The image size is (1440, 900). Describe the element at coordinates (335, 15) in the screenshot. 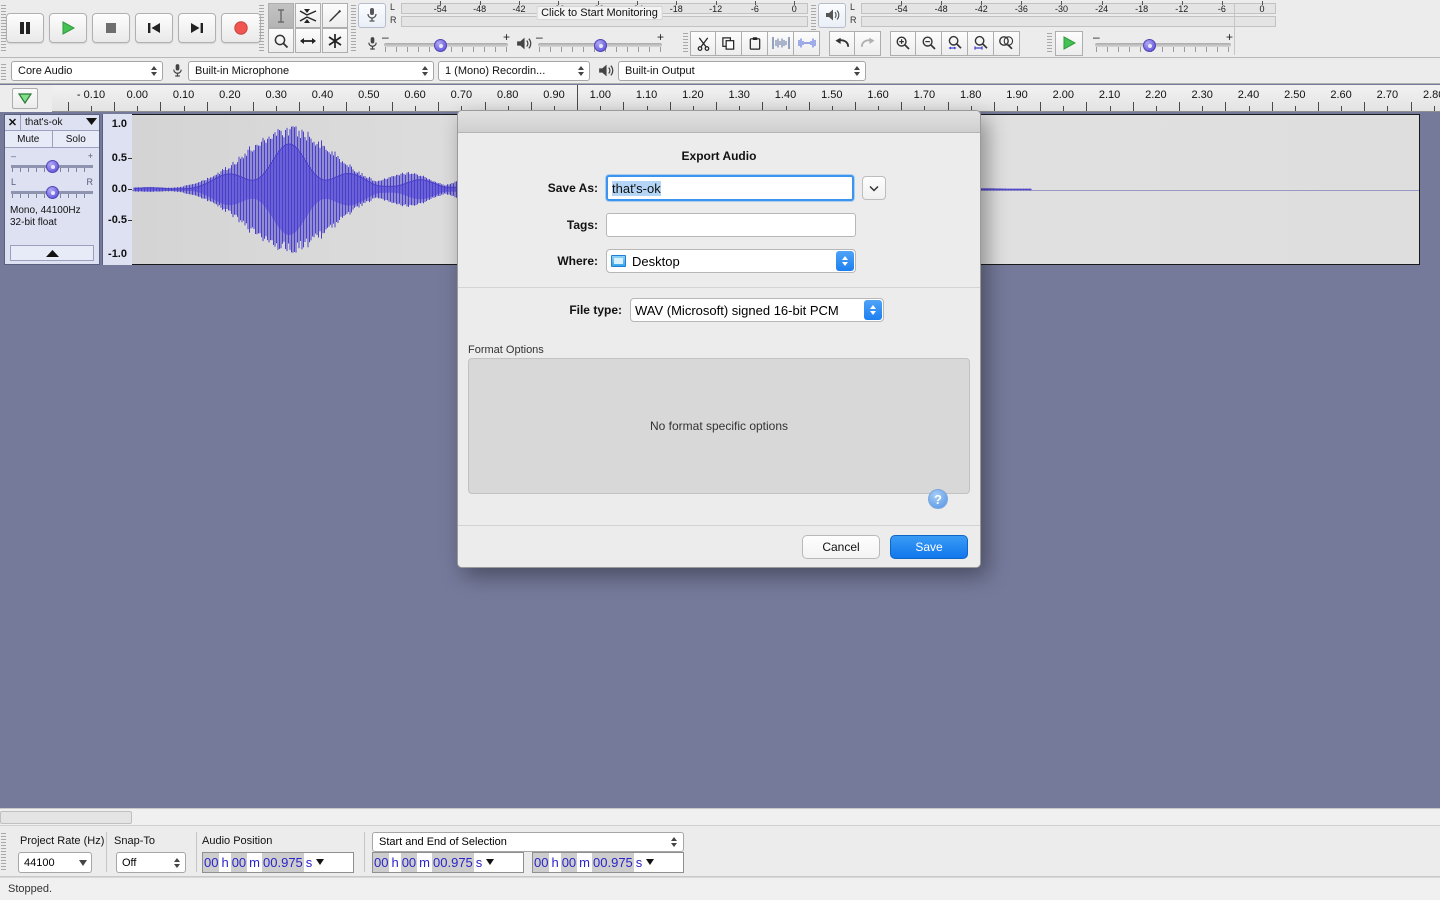

I see `draw-tool` at that location.